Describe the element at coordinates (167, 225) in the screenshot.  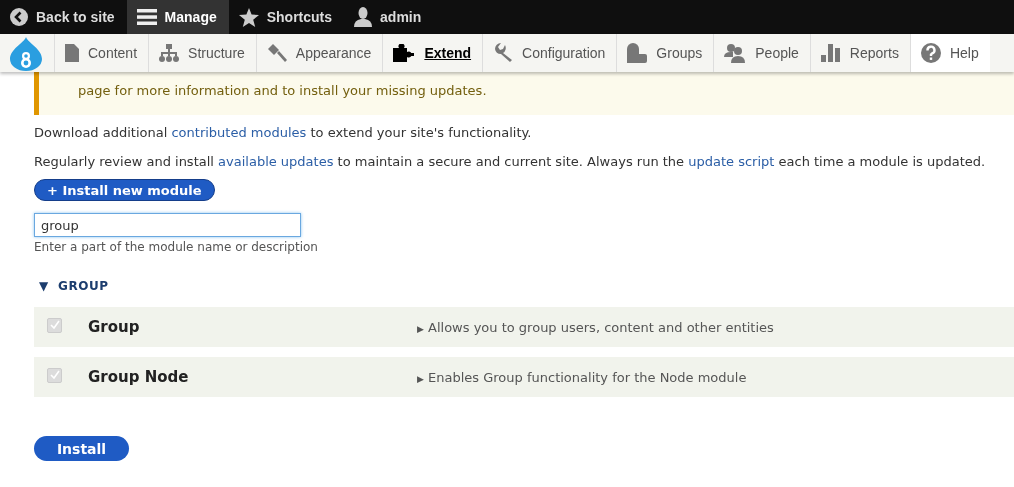
I see `filter-field: group` at that location.